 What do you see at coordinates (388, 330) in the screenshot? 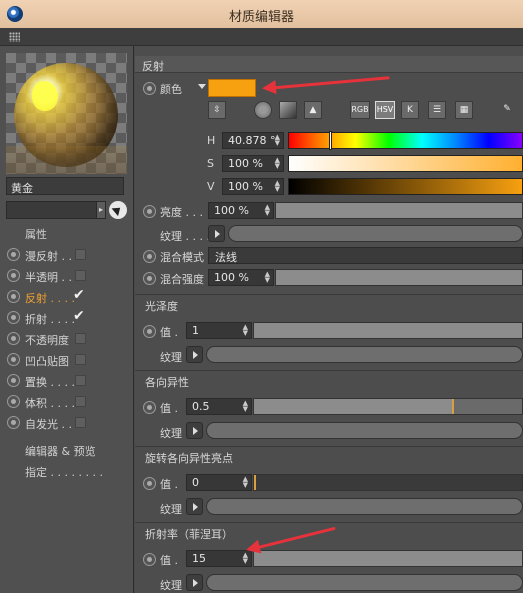
I see `gloss-slider` at bounding box center [388, 330].